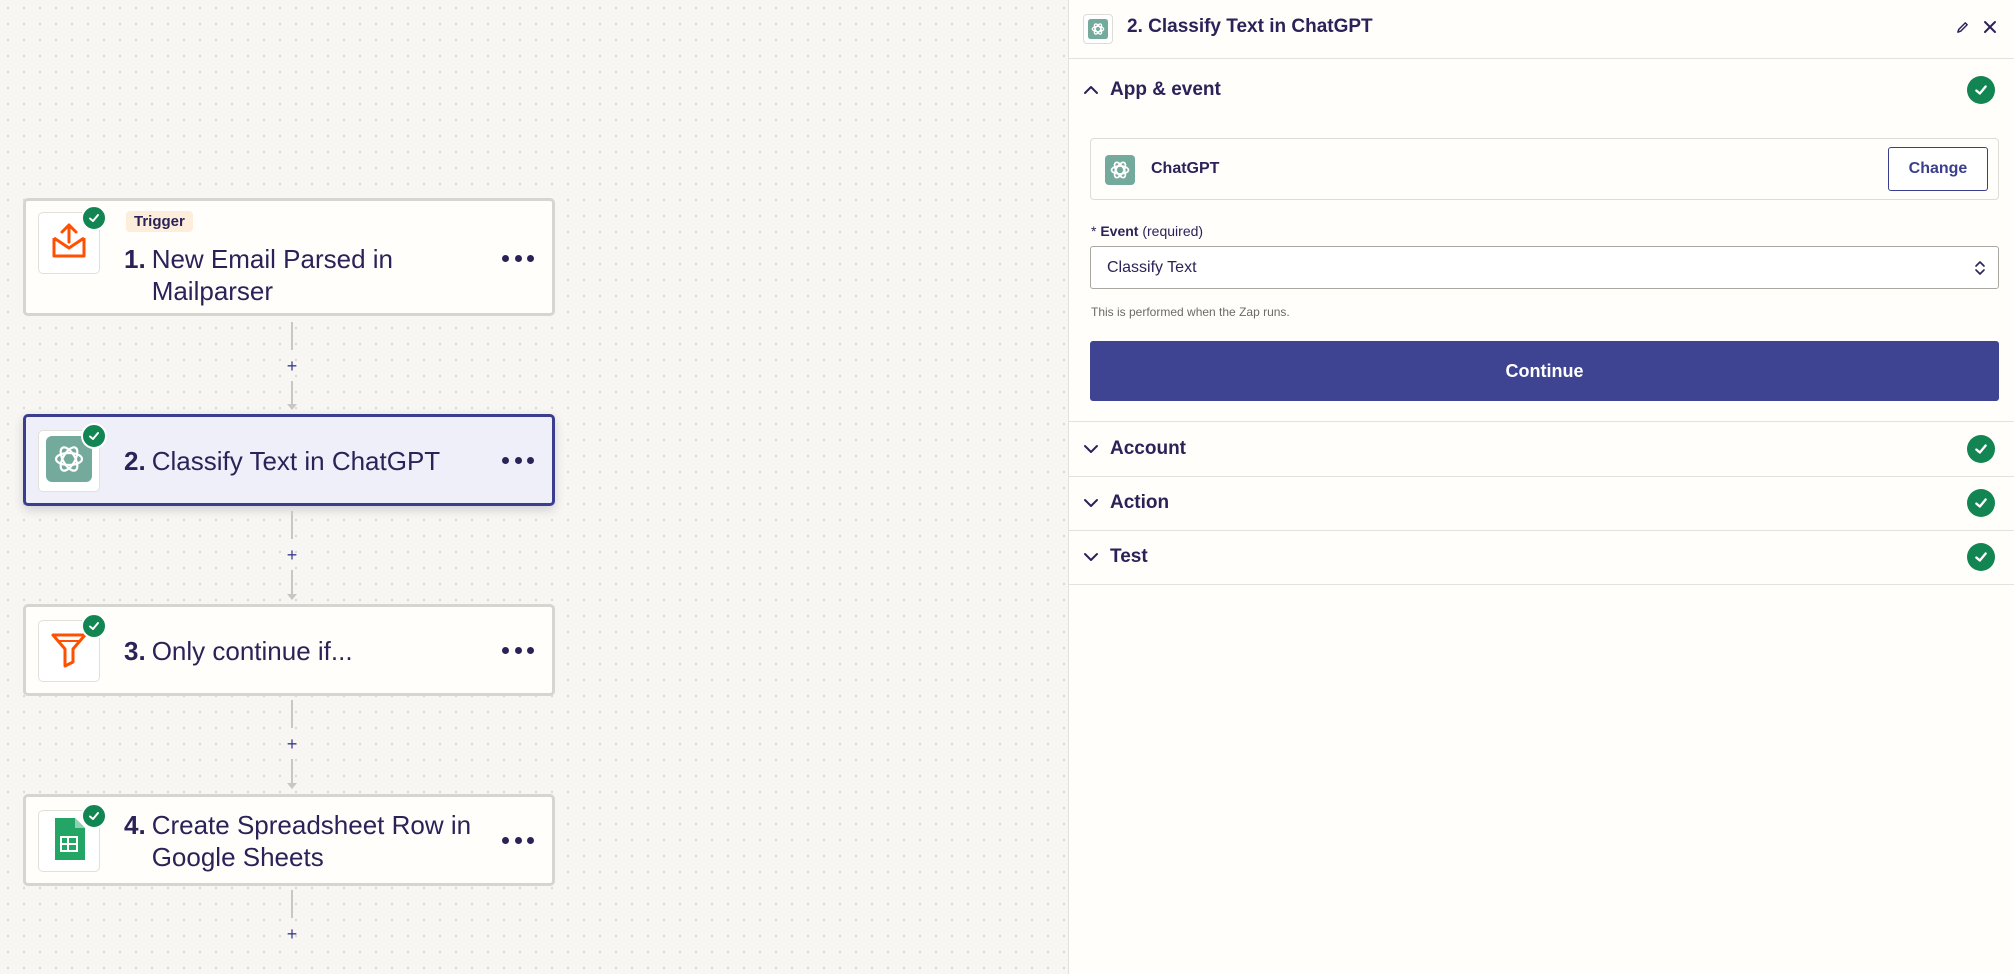 Image resolution: width=2014 pixels, height=974 pixels. Describe the element at coordinates (1938, 169) in the screenshot. I see `change-app-button: Change` at that location.